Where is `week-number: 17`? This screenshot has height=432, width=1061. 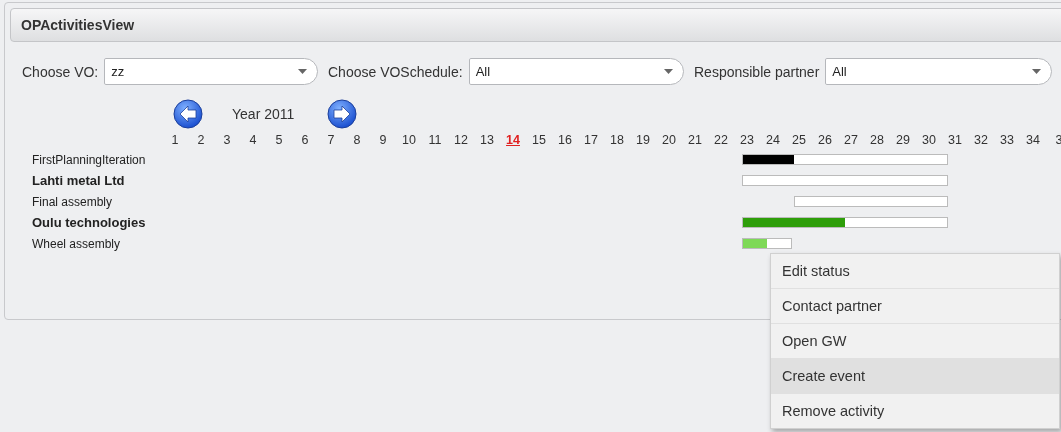 week-number: 17 is located at coordinates (591, 140).